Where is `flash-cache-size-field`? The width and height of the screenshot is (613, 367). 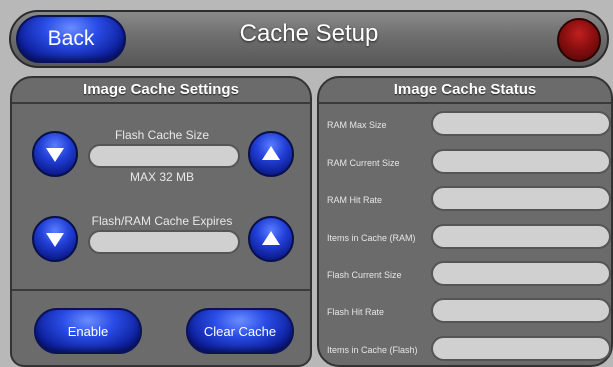 flash-cache-size-field is located at coordinates (164, 156).